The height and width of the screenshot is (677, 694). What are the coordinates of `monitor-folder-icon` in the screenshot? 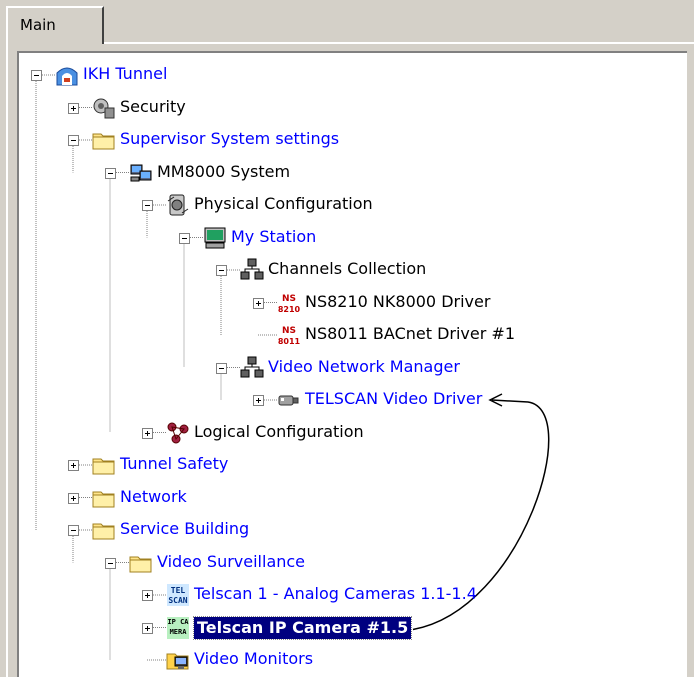 It's located at (177, 659).